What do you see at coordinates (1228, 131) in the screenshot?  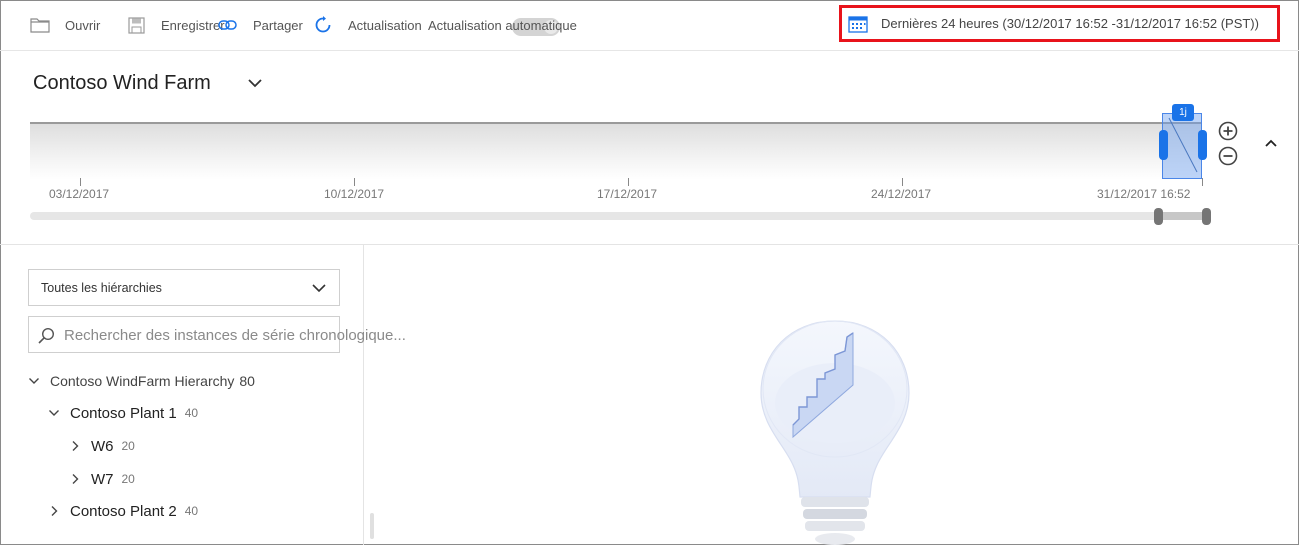 I see `zoom-in-icon` at bounding box center [1228, 131].